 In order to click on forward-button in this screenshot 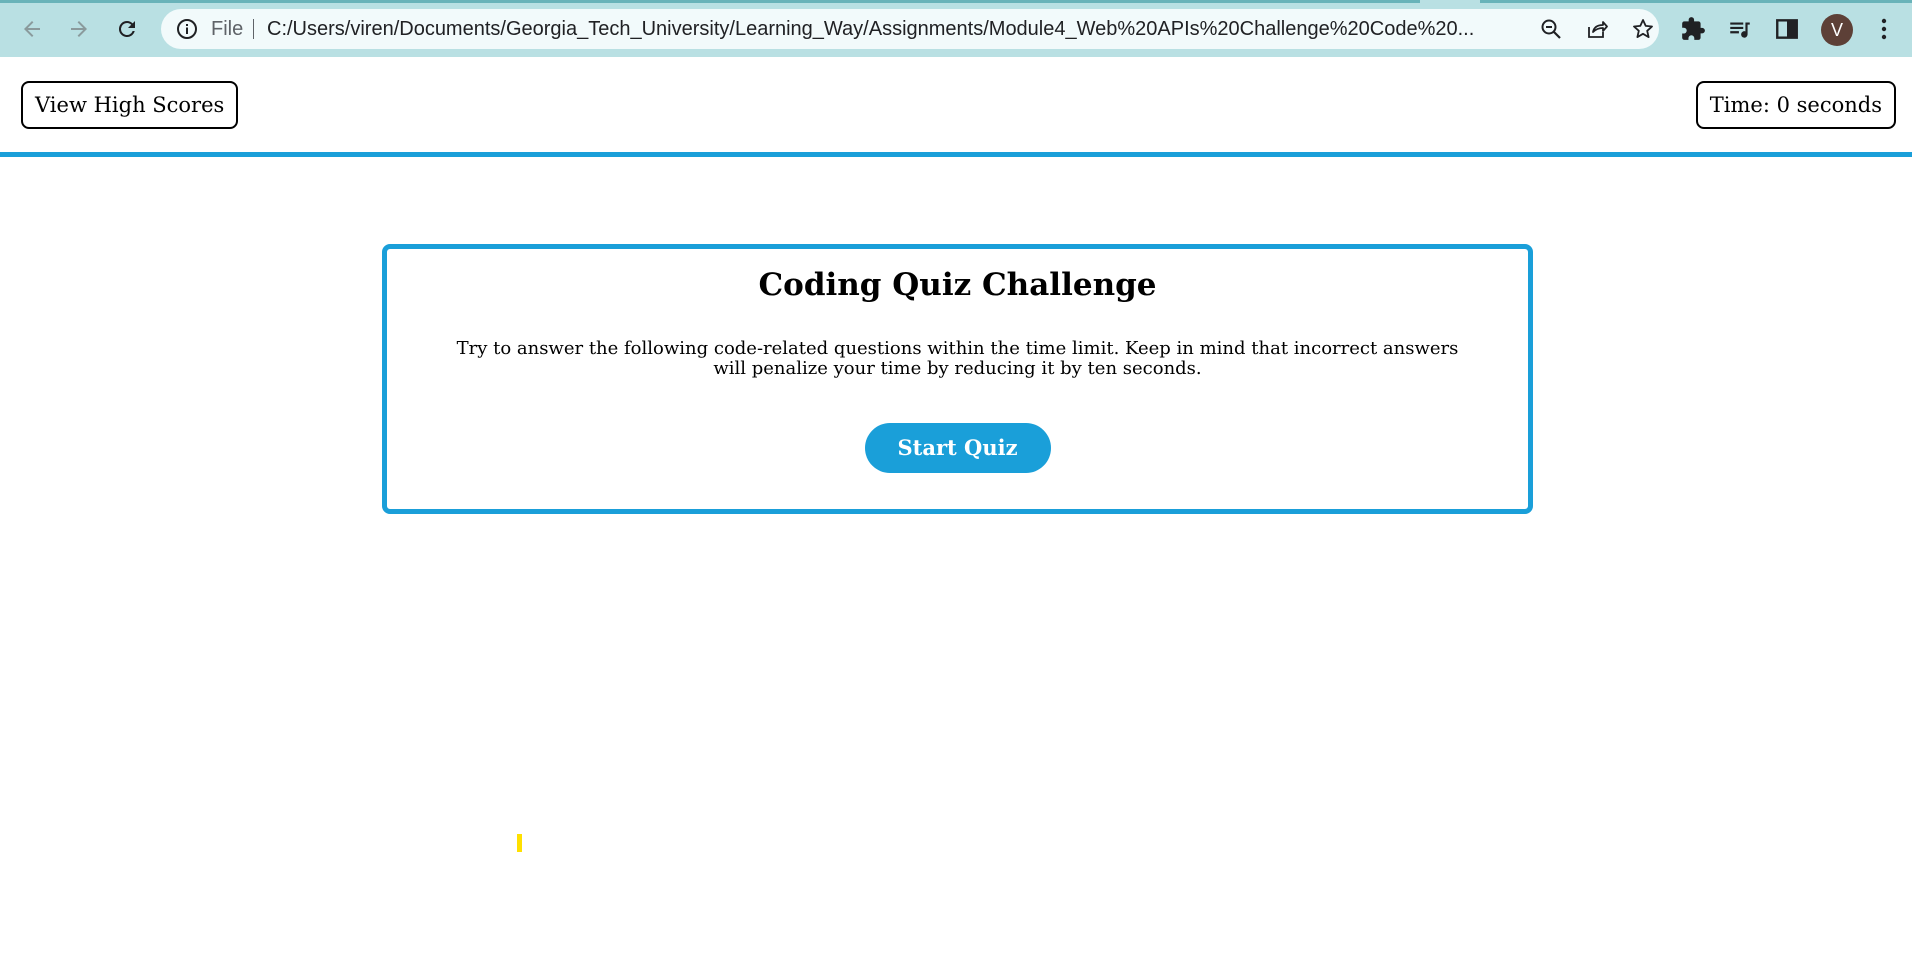, I will do `click(79, 29)`.